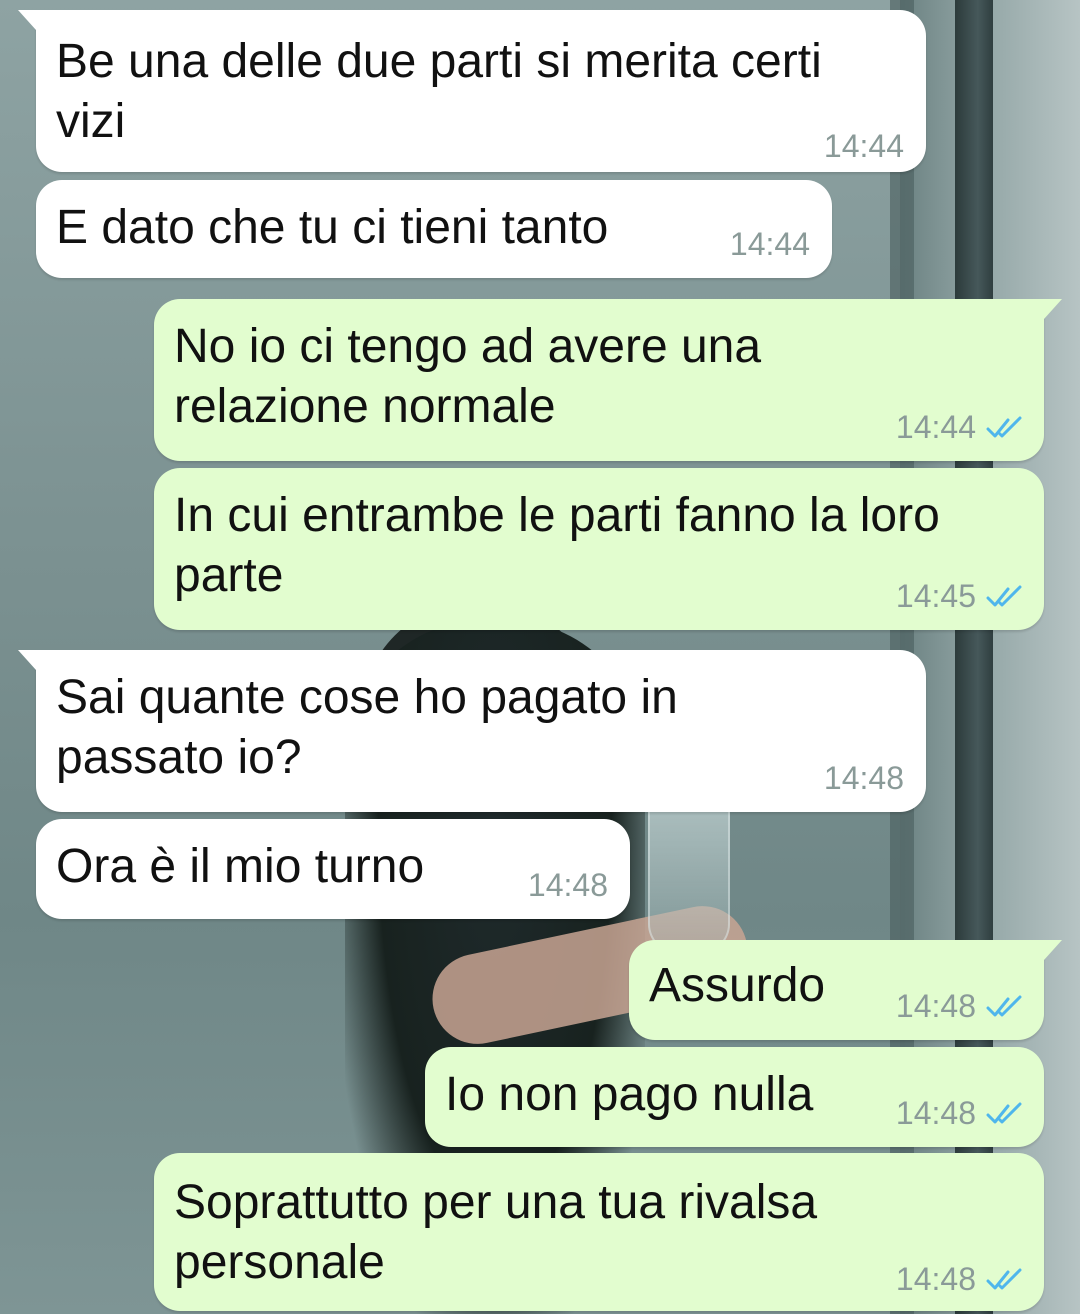 The height and width of the screenshot is (1314, 1080). What do you see at coordinates (935, 596) in the screenshot?
I see `message-time: 14:45` at bounding box center [935, 596].